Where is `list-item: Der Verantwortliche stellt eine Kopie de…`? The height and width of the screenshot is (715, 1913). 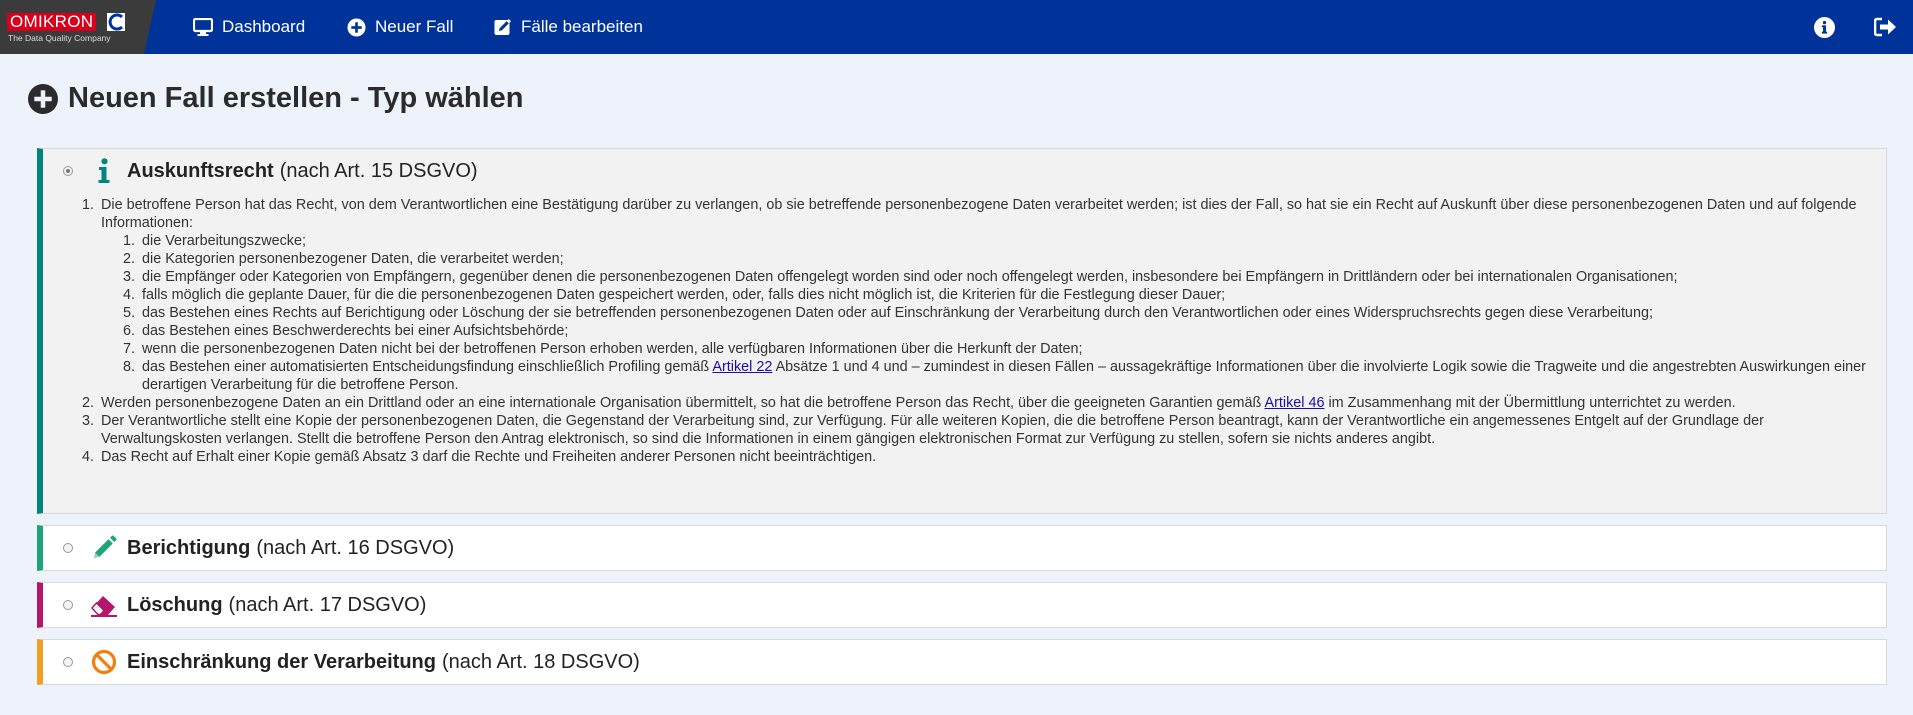
list-item: Der Verantwortliche stellt eine Kopie de… is located at coordinates (987, 430).